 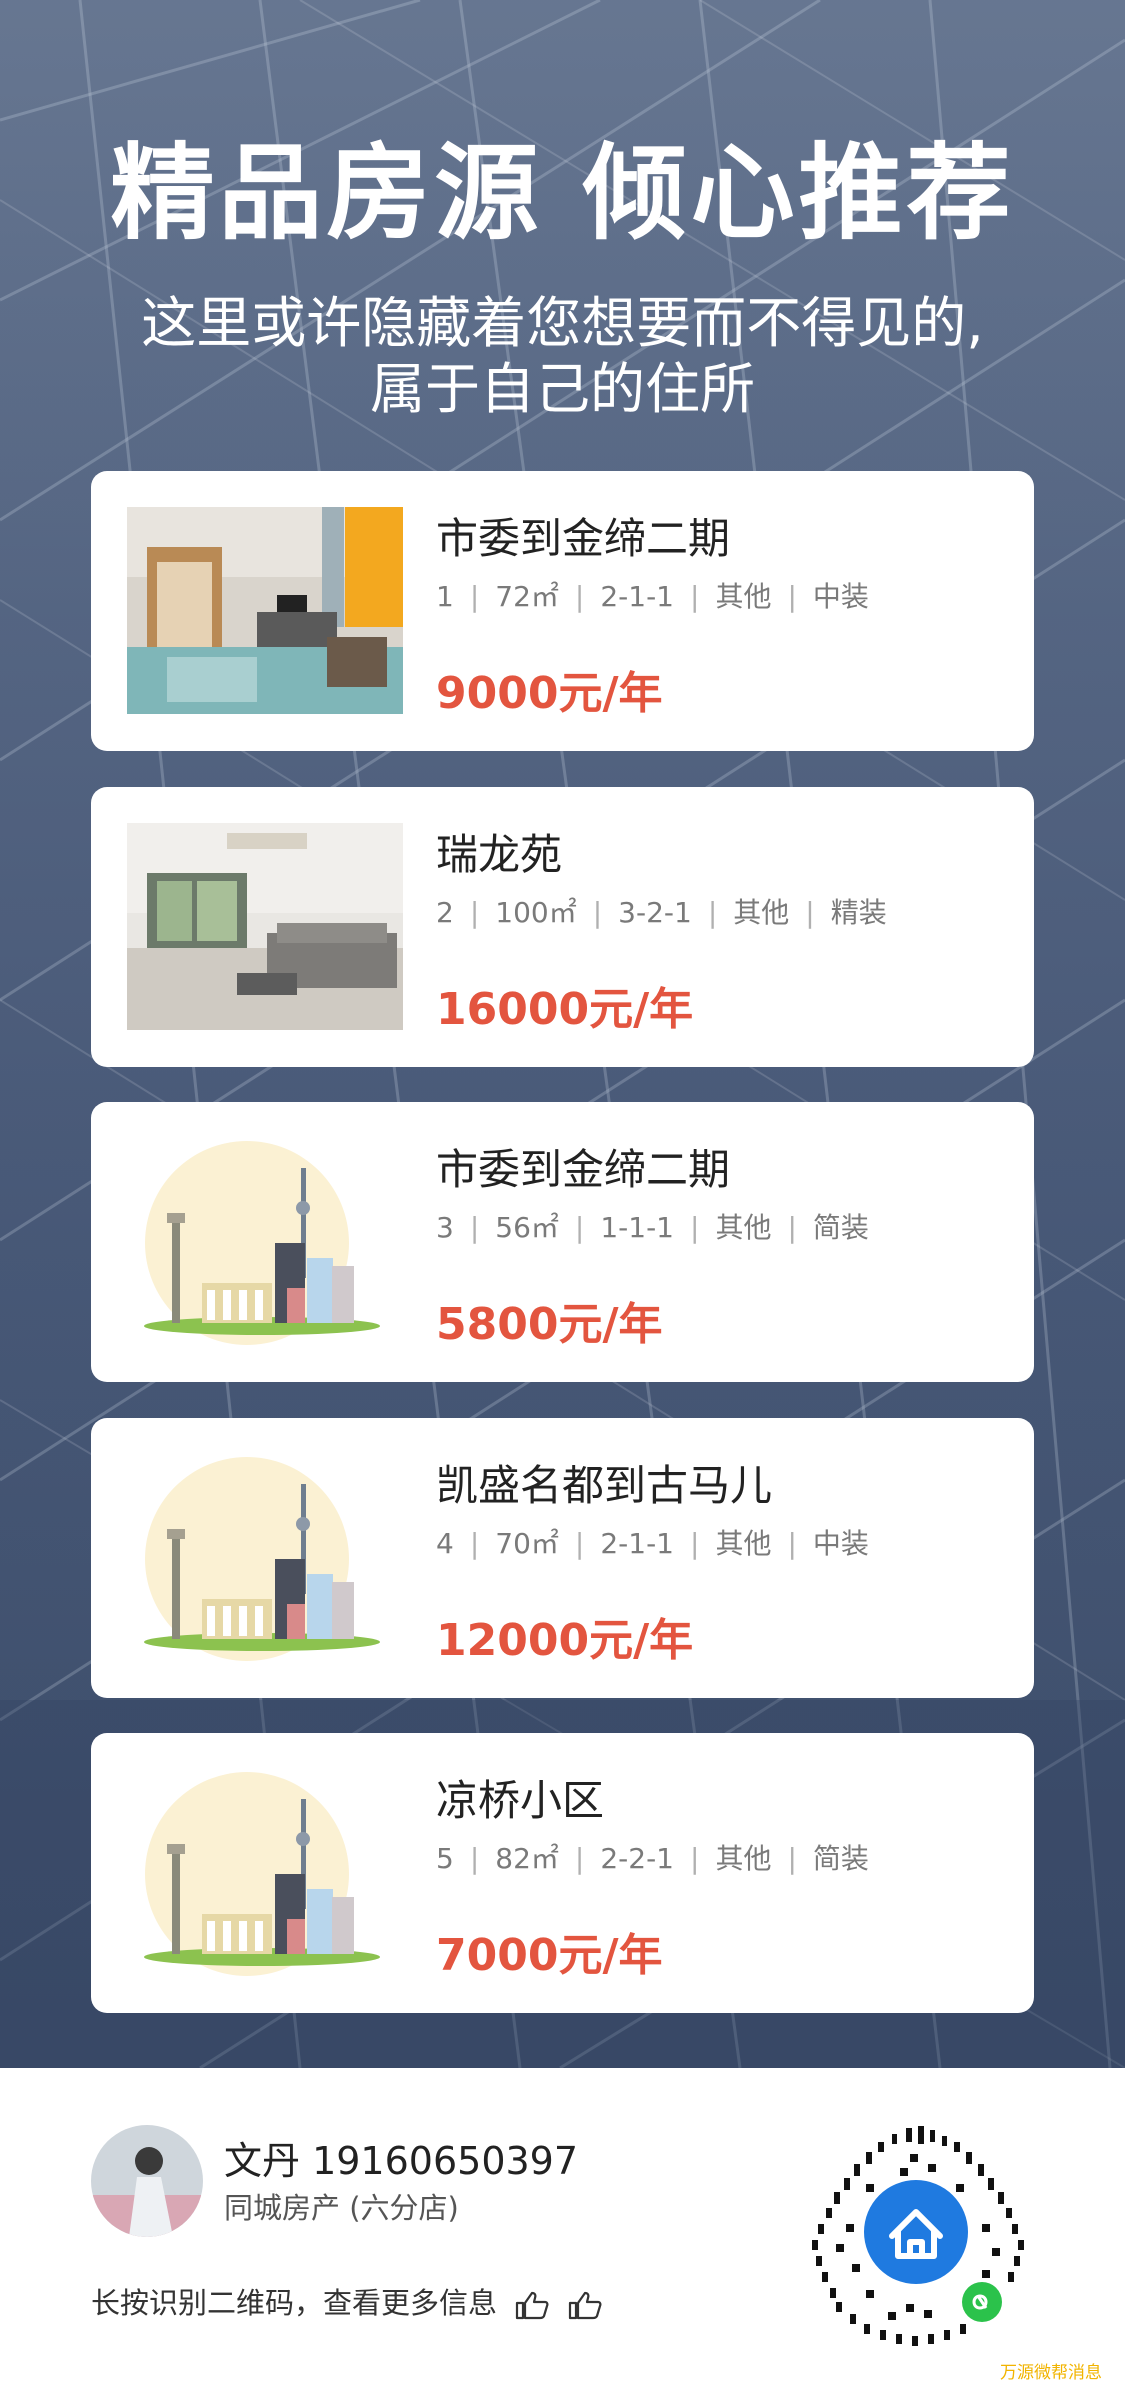 I want to click on listing-card: 市委到金缔二期 3 | 56㎡ | 1-1-1 | 其他 | 简装 5800元/年, so click(x=562, y=1242).